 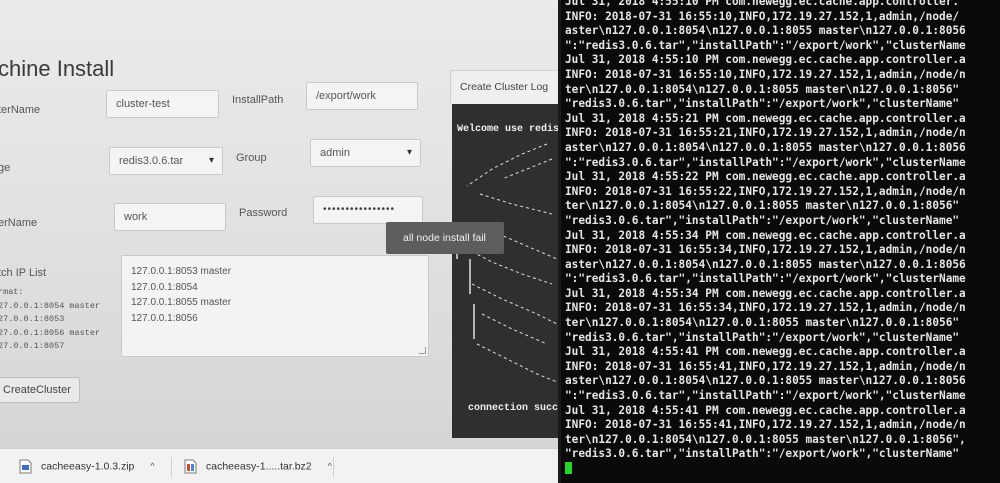 What do you see at coordinates (20, 110) in the screenshot?
I see `cluster-name-label: terName` at bounding box center [20, 110].